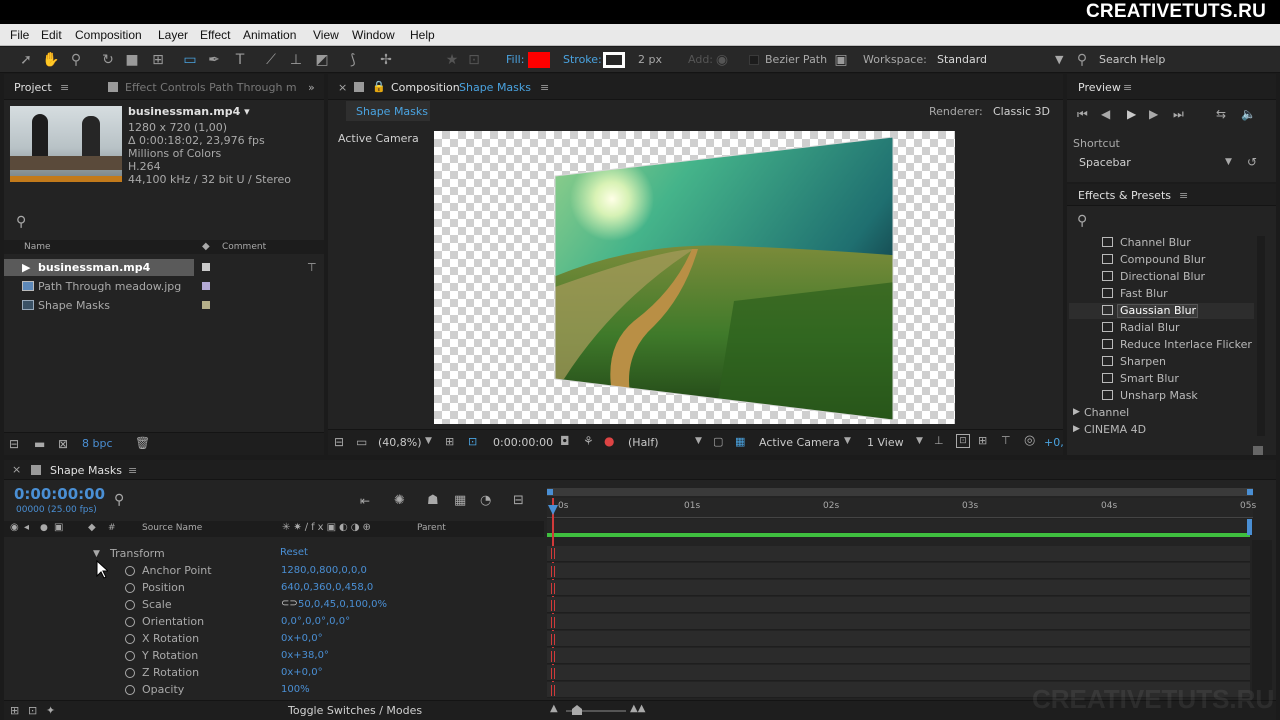  Describe the element at coordinates (1006, 440) in the screenshot. I see `flowchart-icon: ⊤` at that location.